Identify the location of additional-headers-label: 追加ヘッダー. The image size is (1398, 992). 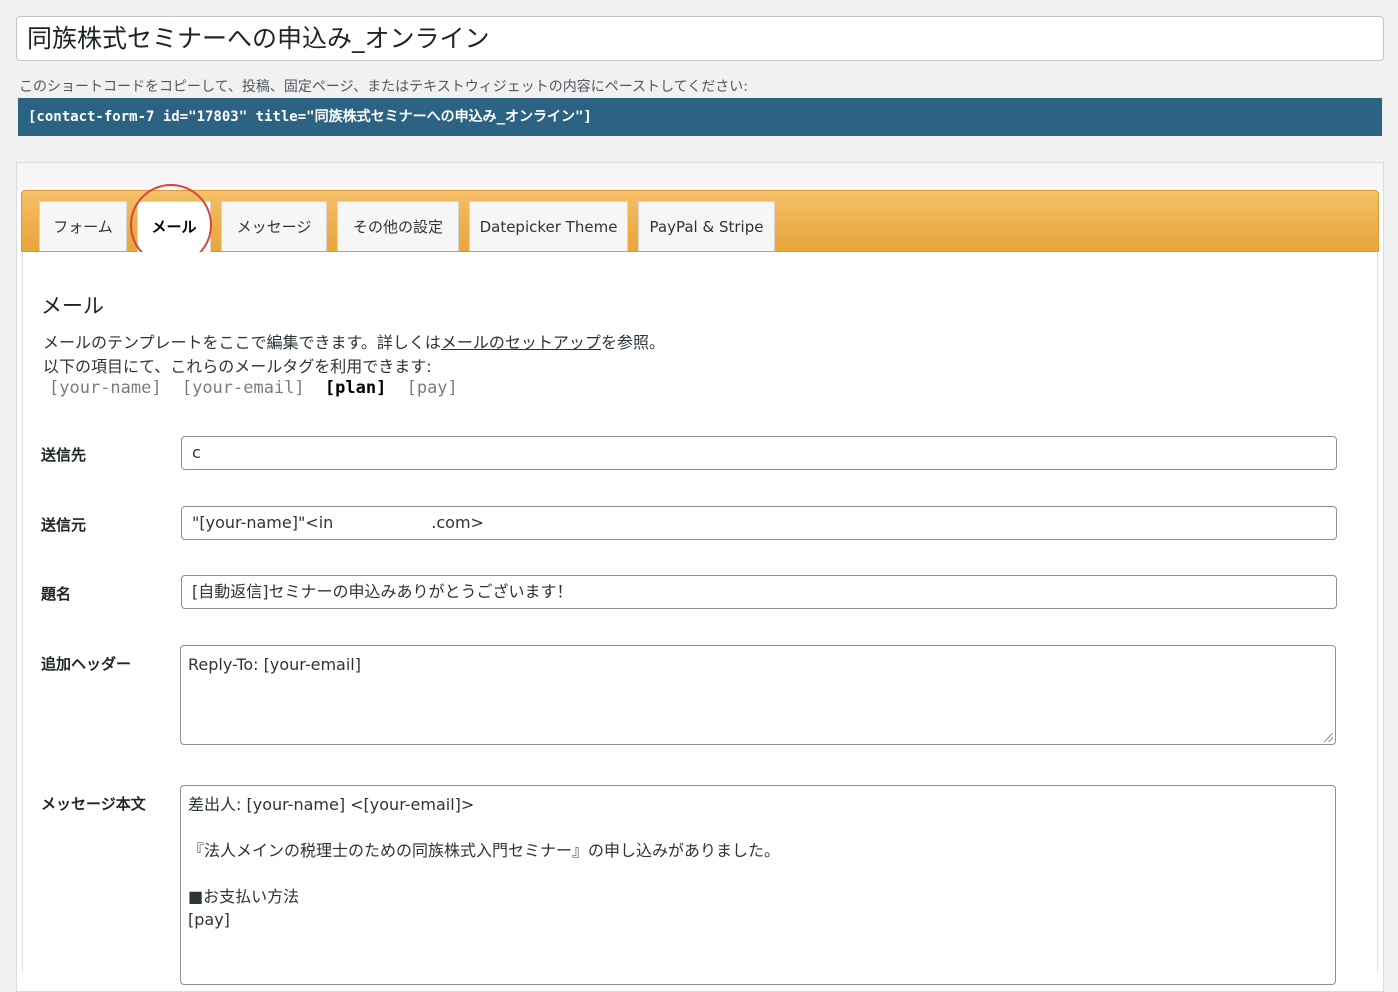
(86, 664).